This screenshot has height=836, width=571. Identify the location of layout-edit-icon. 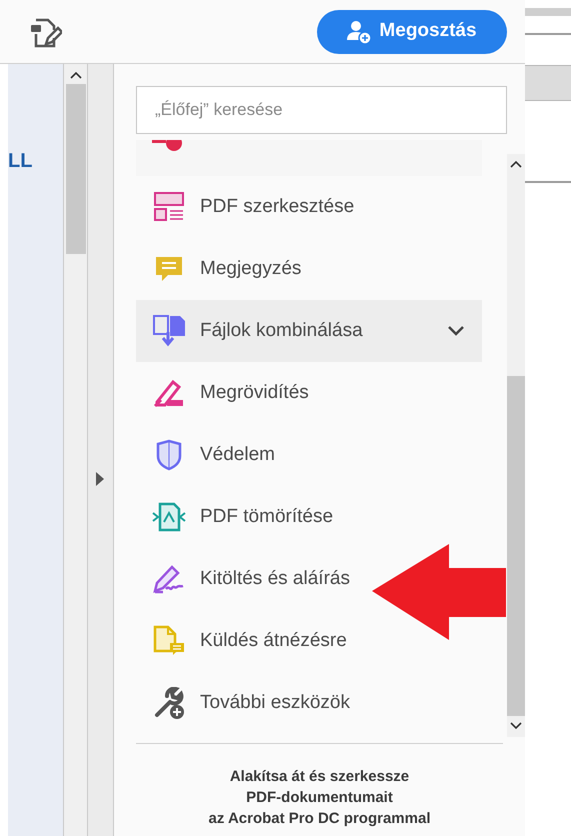
(169, 207).